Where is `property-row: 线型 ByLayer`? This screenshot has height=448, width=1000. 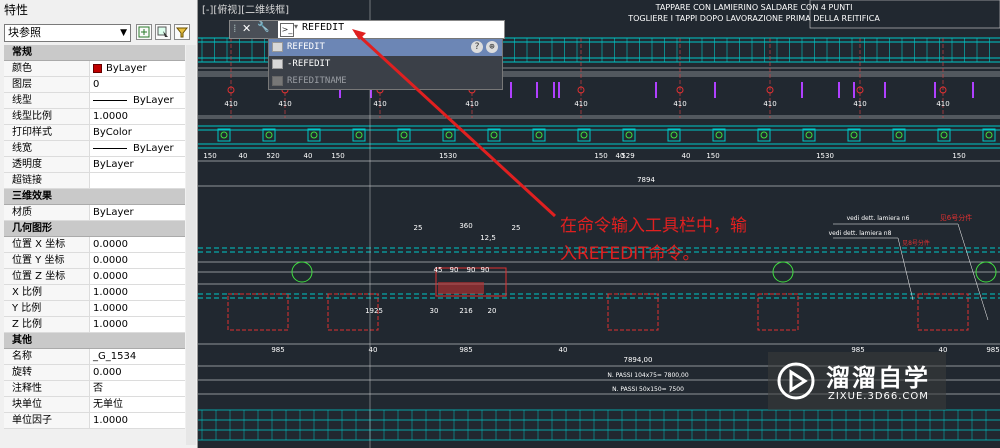 property-row: 线型 ByLayer is located at coordinates (94, 101).